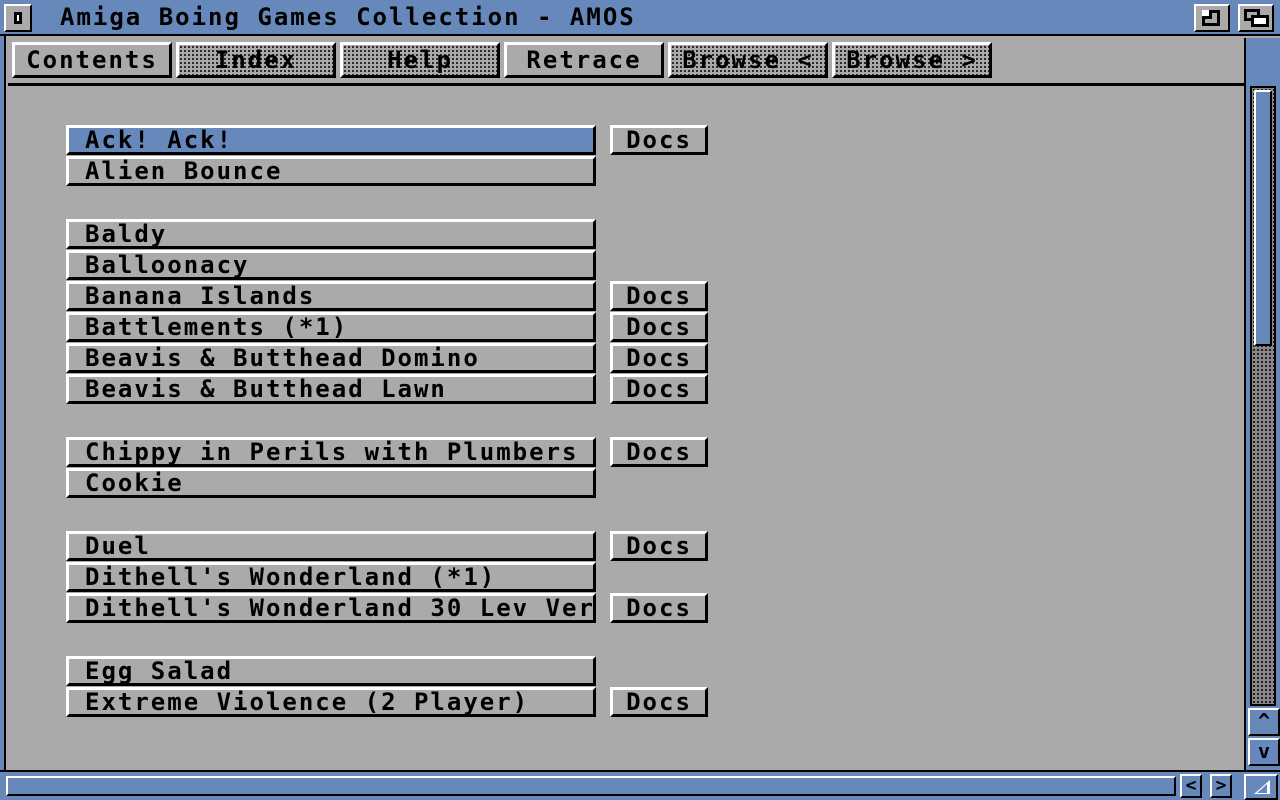 The image size is (1280, 800). What do you see at coordinates (348, 17) in the screenshot?
I see `window-title: Amiga Boing Games Collection - AMOS` at bounding box center [348, 17].